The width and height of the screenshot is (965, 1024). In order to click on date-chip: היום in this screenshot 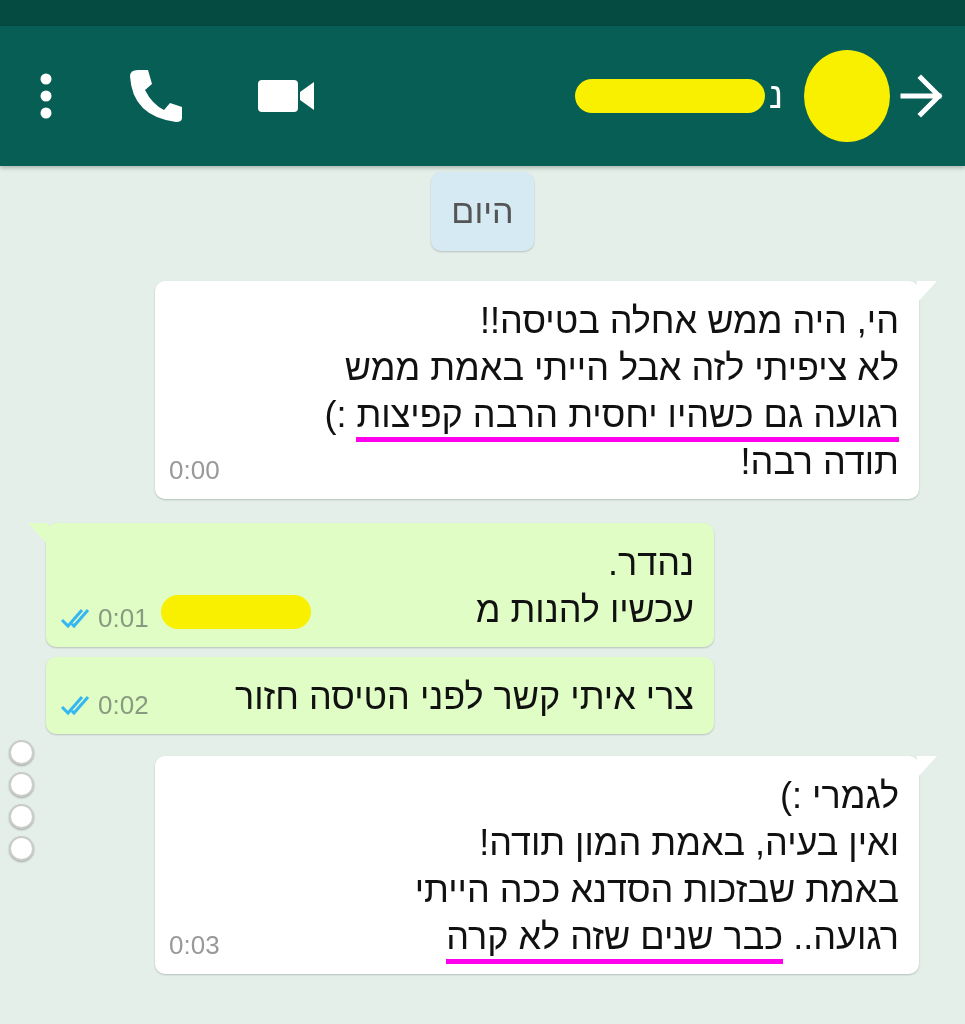, I will do `click(482, 211)`.